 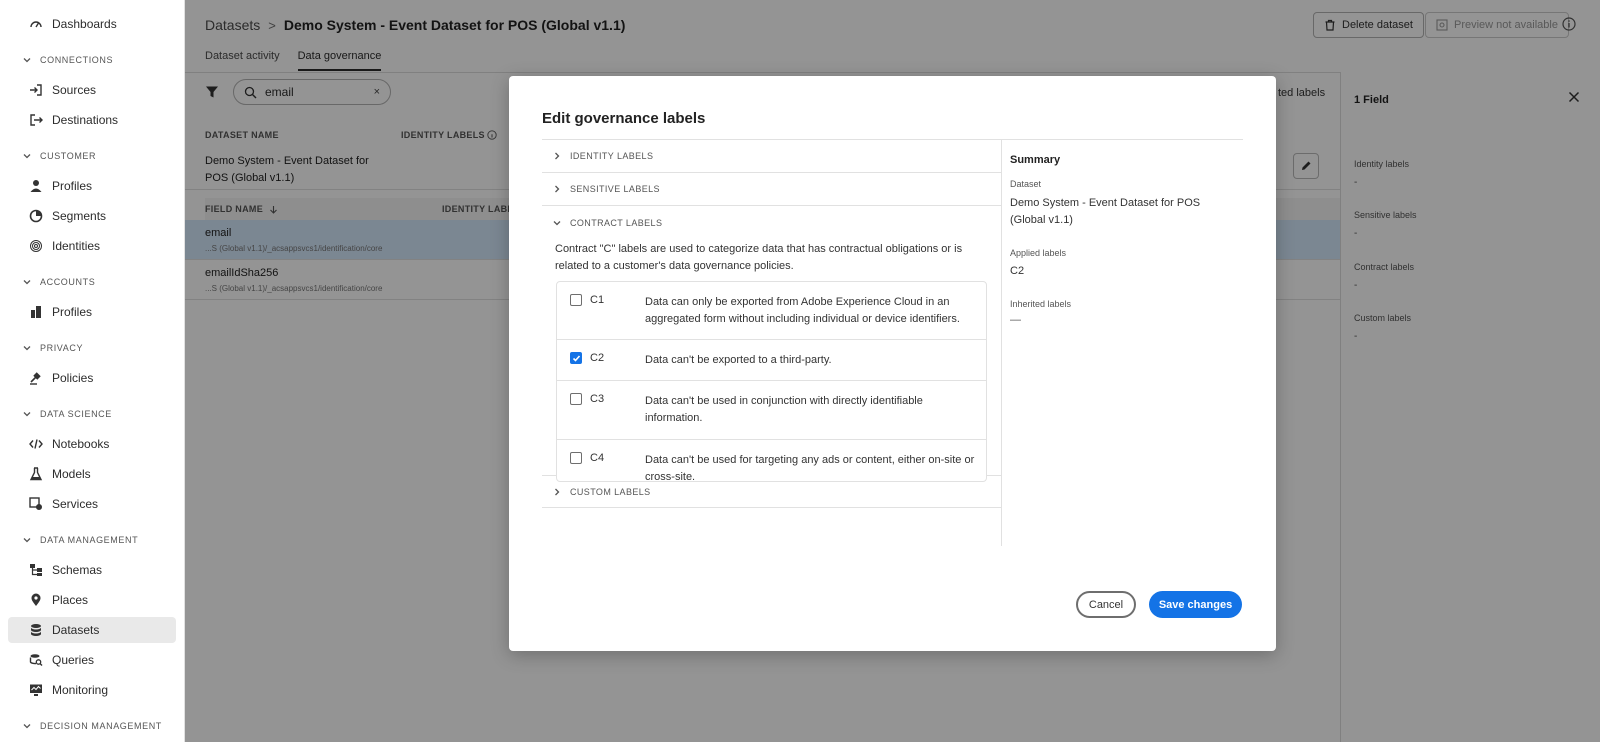 I want to click on sidebar-section-connections: CONNECTIONS, so click(x=67, y=60).